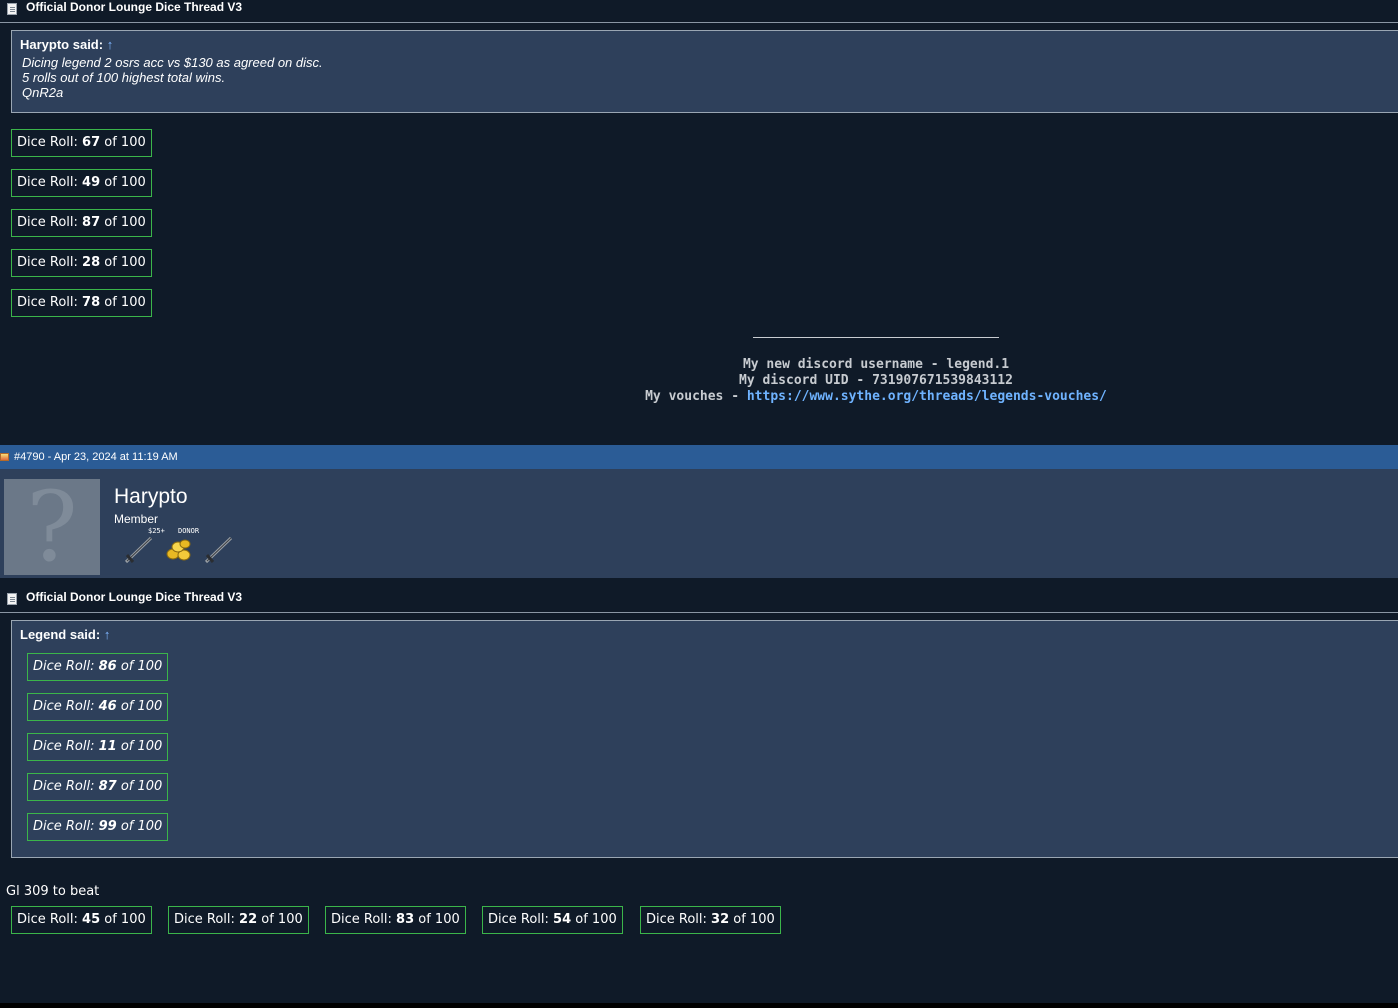 The height and width of the screenshot is (1008, 1398). Describe the element at coordinates (405, 919) in the screenshot. I see `dice-roll-value: 83` at that location.